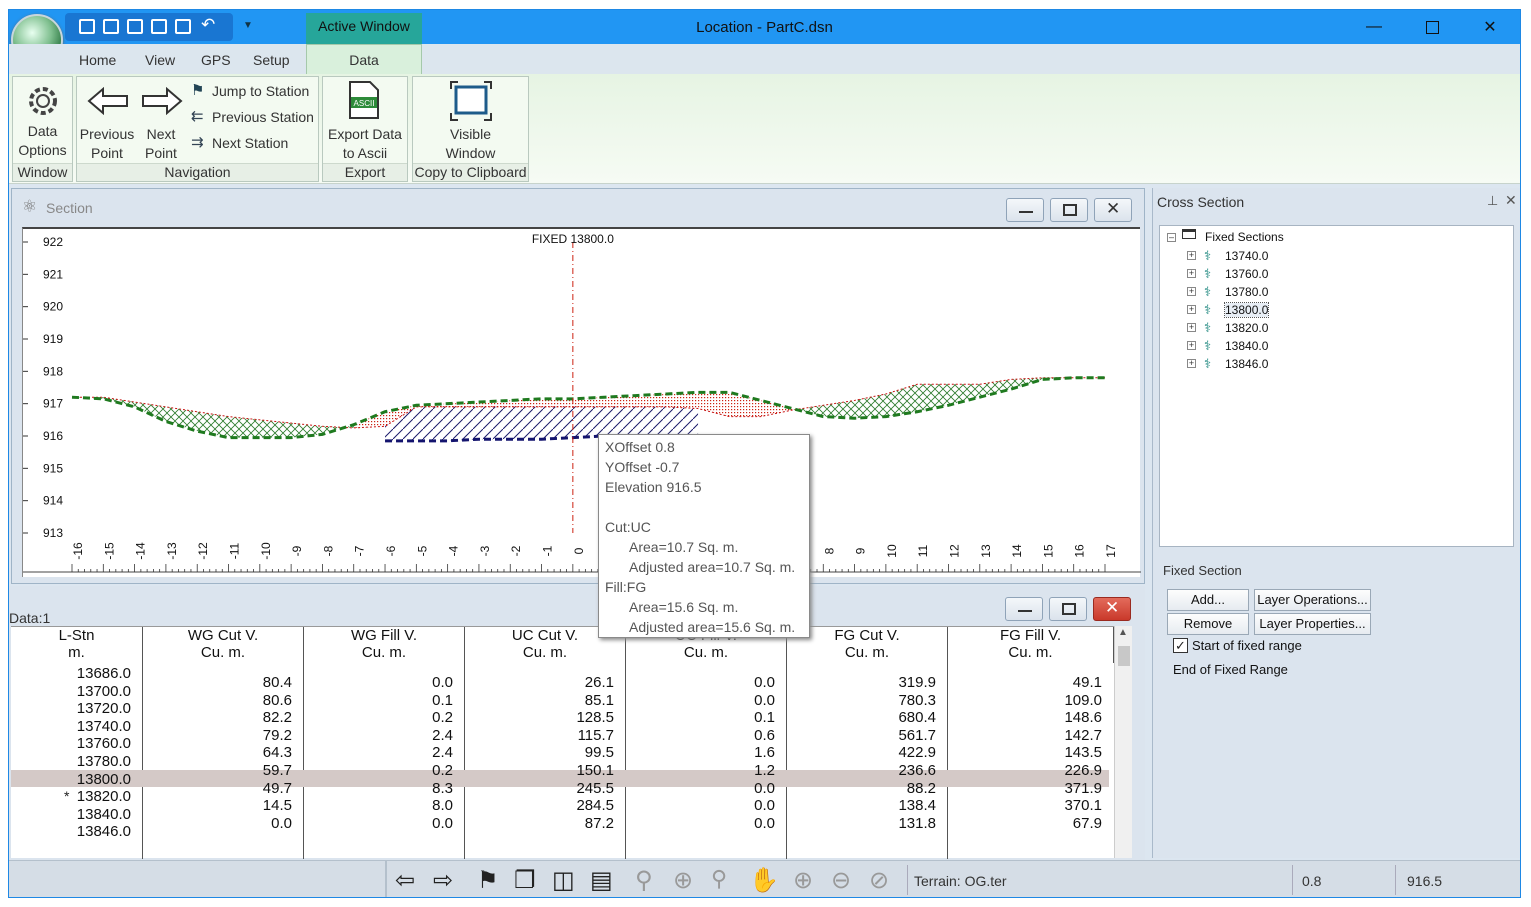 This screenshot has width=1531, height=907. I want to click on start-fixed-checkbox: ✓, so click(1180, 645).